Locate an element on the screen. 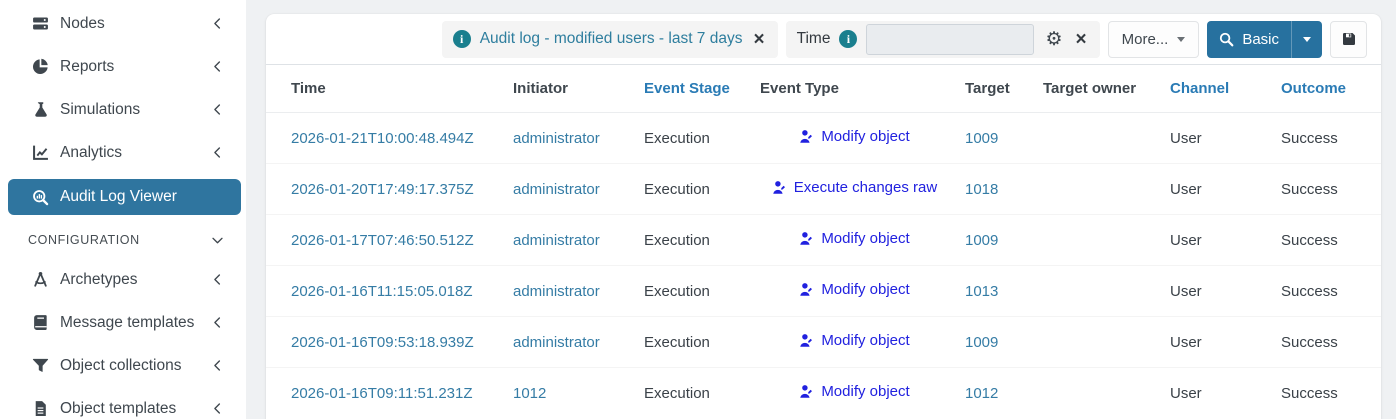 The height and width of the screenshot is (419, 1396). time-filter-label: Time is located at coordinates (813, 38).